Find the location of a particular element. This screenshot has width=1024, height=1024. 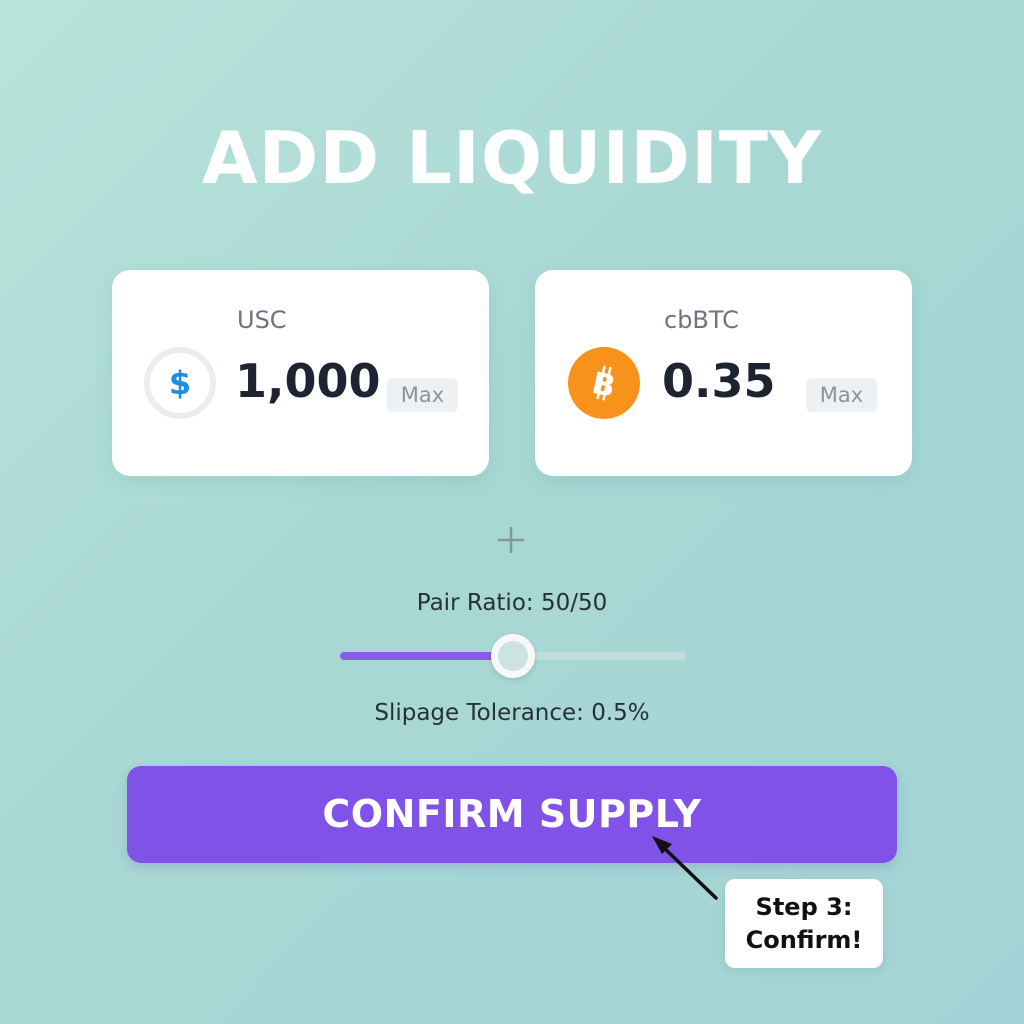

bitcoin-icon: B is located at coordinates (604, 383).